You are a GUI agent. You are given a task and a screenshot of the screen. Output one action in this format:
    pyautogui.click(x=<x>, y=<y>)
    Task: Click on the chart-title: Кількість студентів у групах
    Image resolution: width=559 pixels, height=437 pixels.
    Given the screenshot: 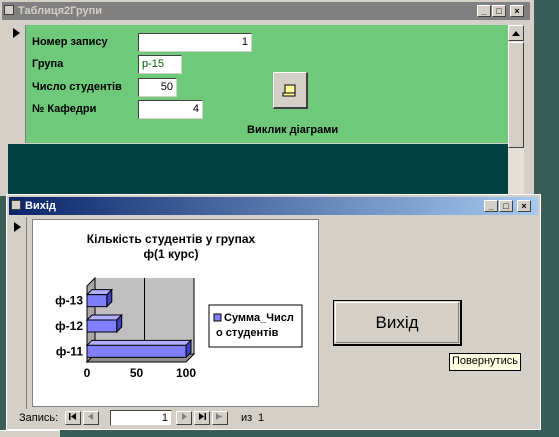 What is the action you would take?
    pyautogui.click(x=171, y=239)
    